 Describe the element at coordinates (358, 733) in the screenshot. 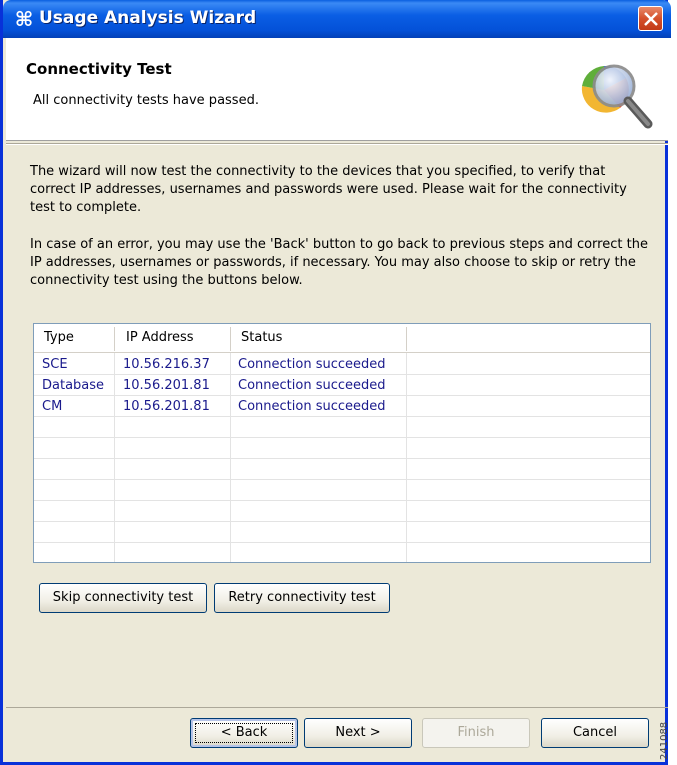

I see `next-button: Next >` at that location.